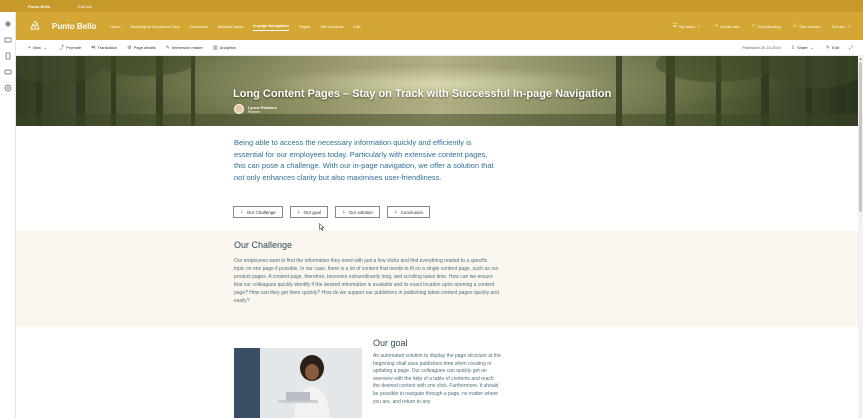 This screenshot has width=863, height=418. Describe the element at coordinates (239, 109) in the screenshot. I see `avatar` at that location.